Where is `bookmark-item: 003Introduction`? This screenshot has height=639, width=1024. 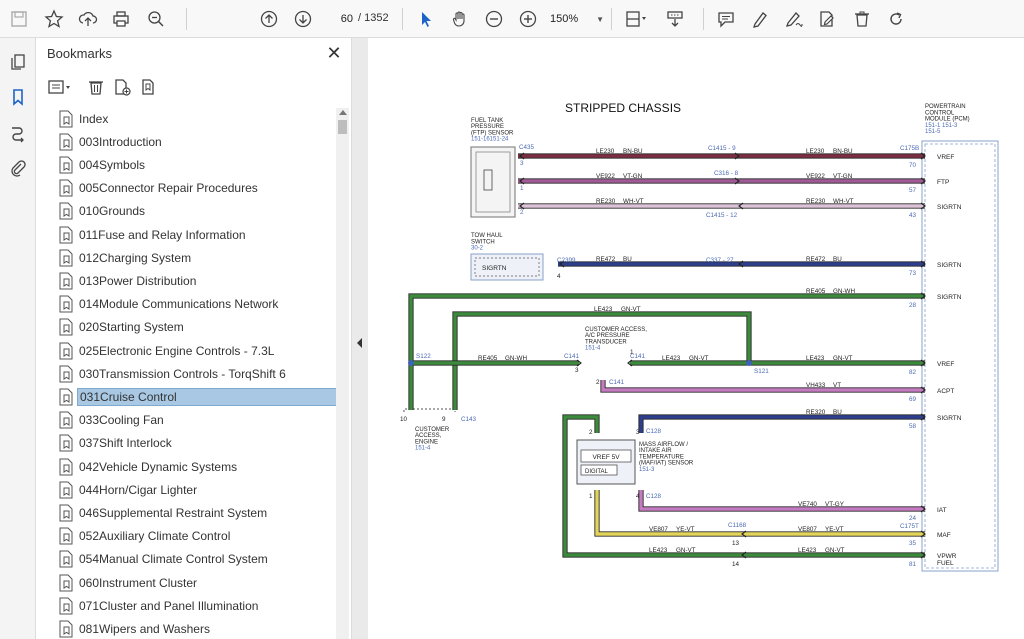
bookmark-item: 003Introduction is located at coordinates (195, 141).